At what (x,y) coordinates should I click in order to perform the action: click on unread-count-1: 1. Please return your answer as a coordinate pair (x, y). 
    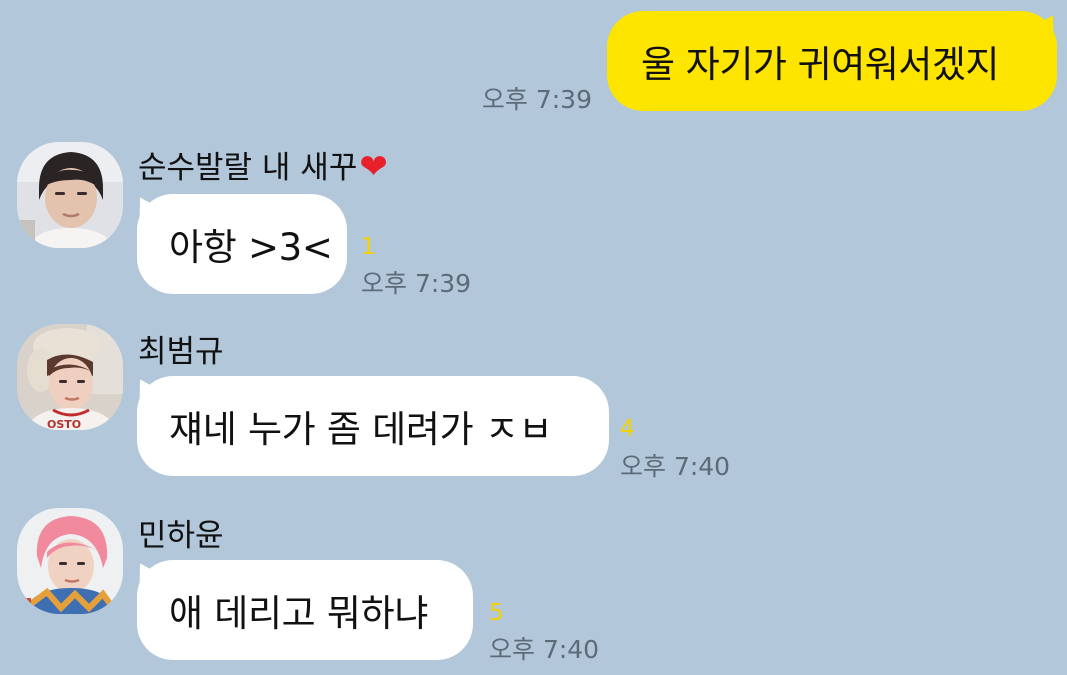
    Looking at the image, I should click on (368, 247).